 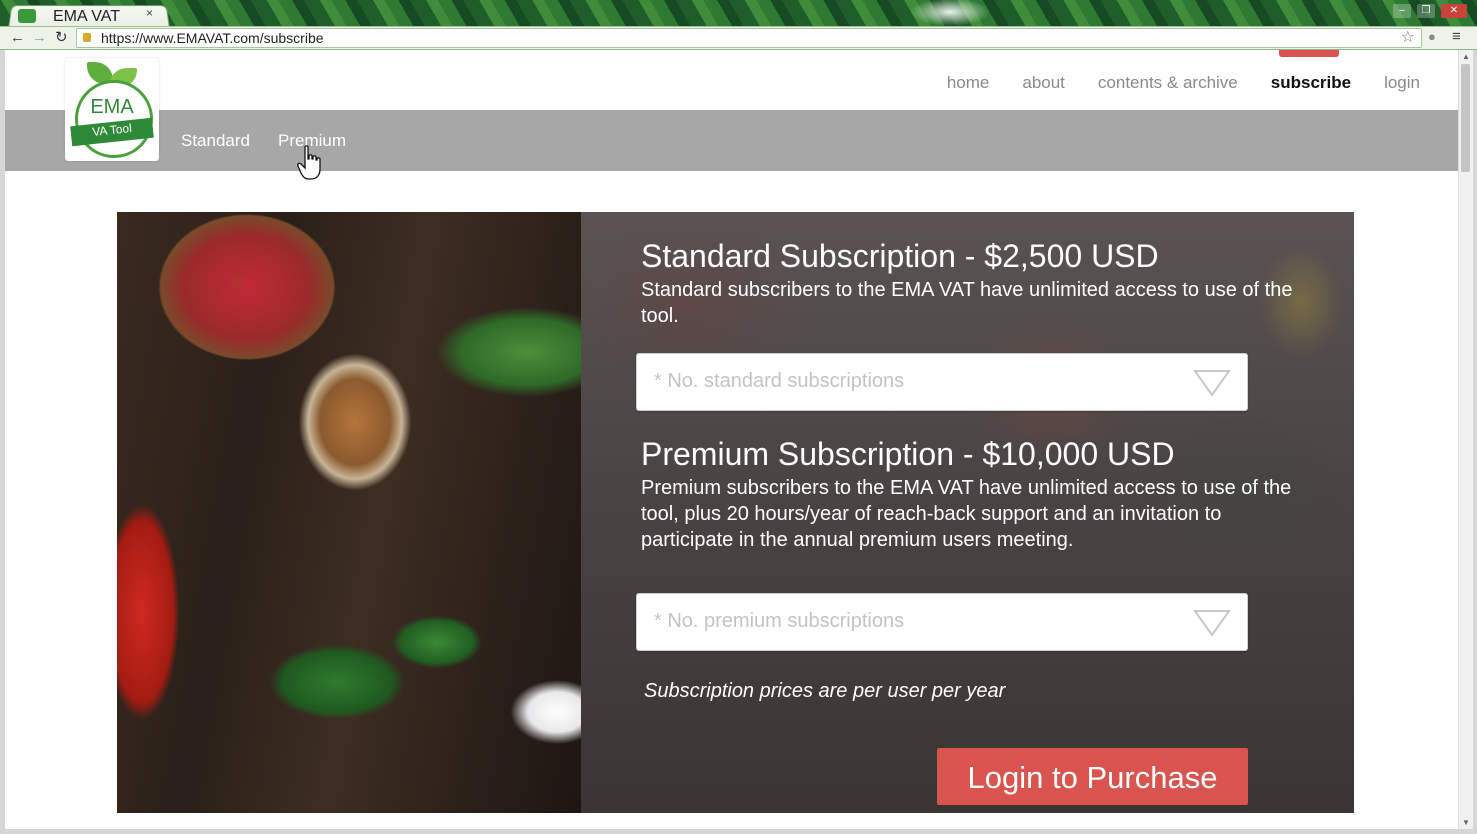 What do you see at coordinates (1402, 11) in the screenshot?
I see `minimize-icon: –` at bounding box center [1402, 11].